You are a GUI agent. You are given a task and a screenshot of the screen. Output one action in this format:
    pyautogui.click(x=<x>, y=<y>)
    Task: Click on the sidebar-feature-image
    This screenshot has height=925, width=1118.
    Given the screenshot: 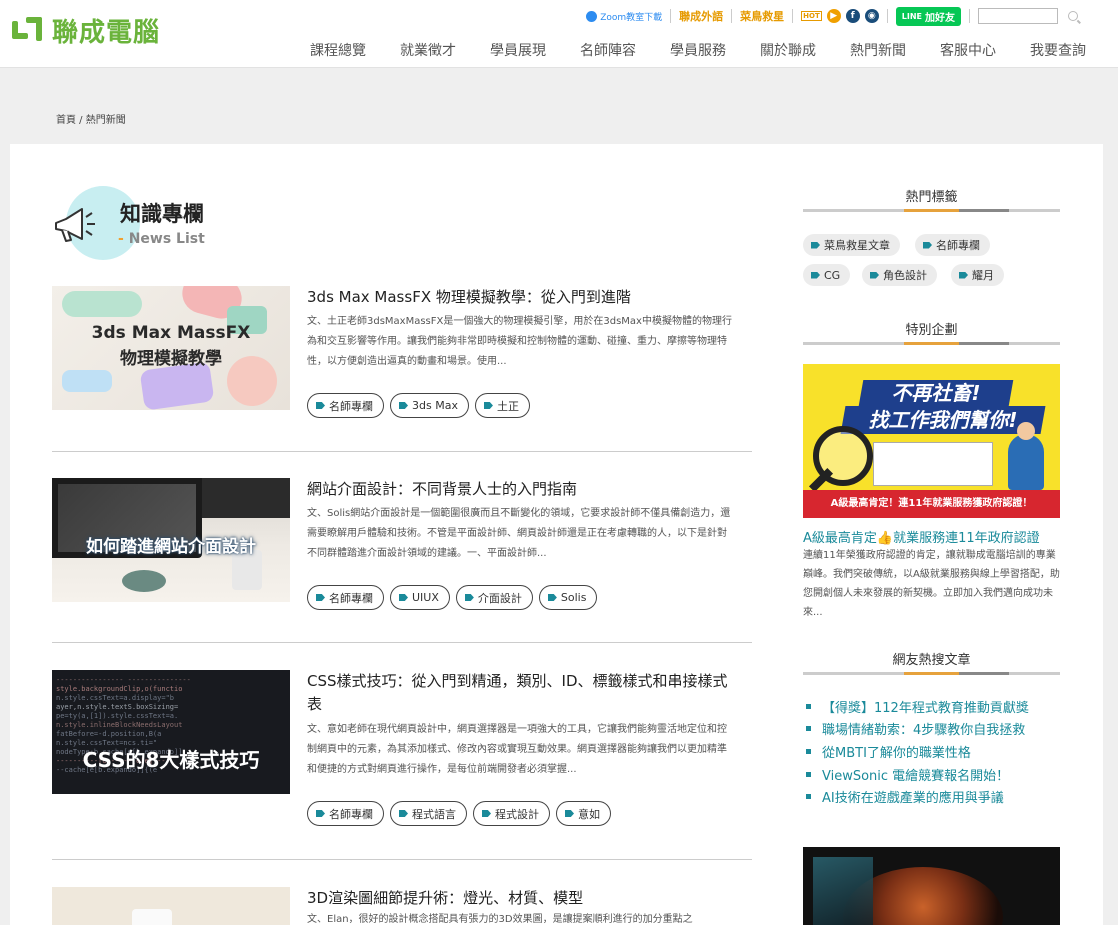 What is the action you would take?
    pyautogui.click(x=931, y=886)
    